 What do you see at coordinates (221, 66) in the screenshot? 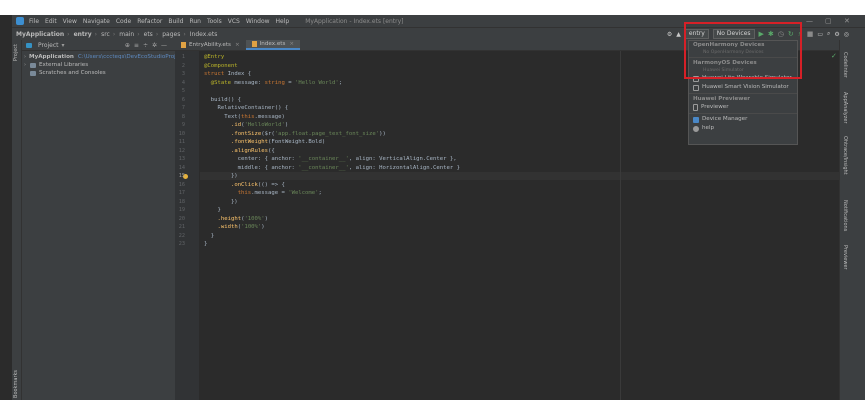
I see `code-line: @Component` at bounding box center [221, 66].